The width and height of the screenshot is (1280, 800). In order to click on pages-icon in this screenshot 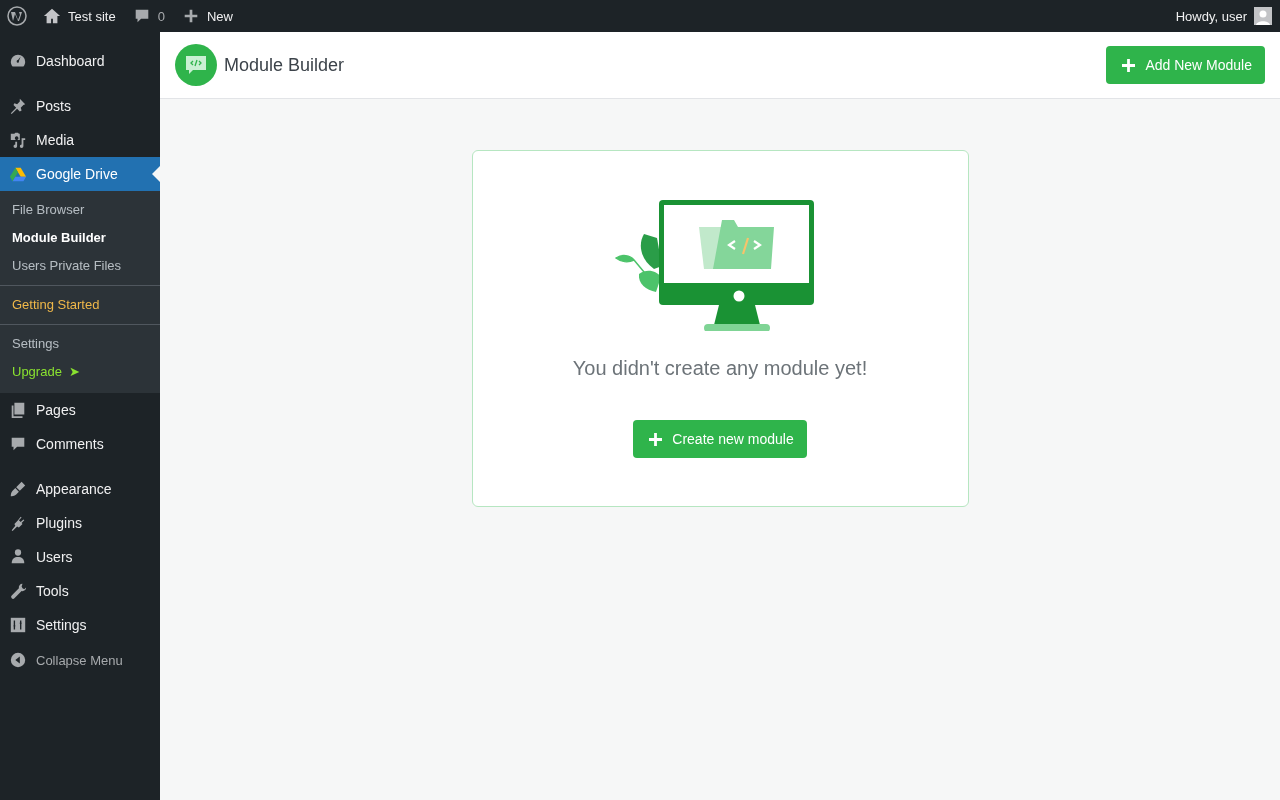, I will do `click(18, 410)`.